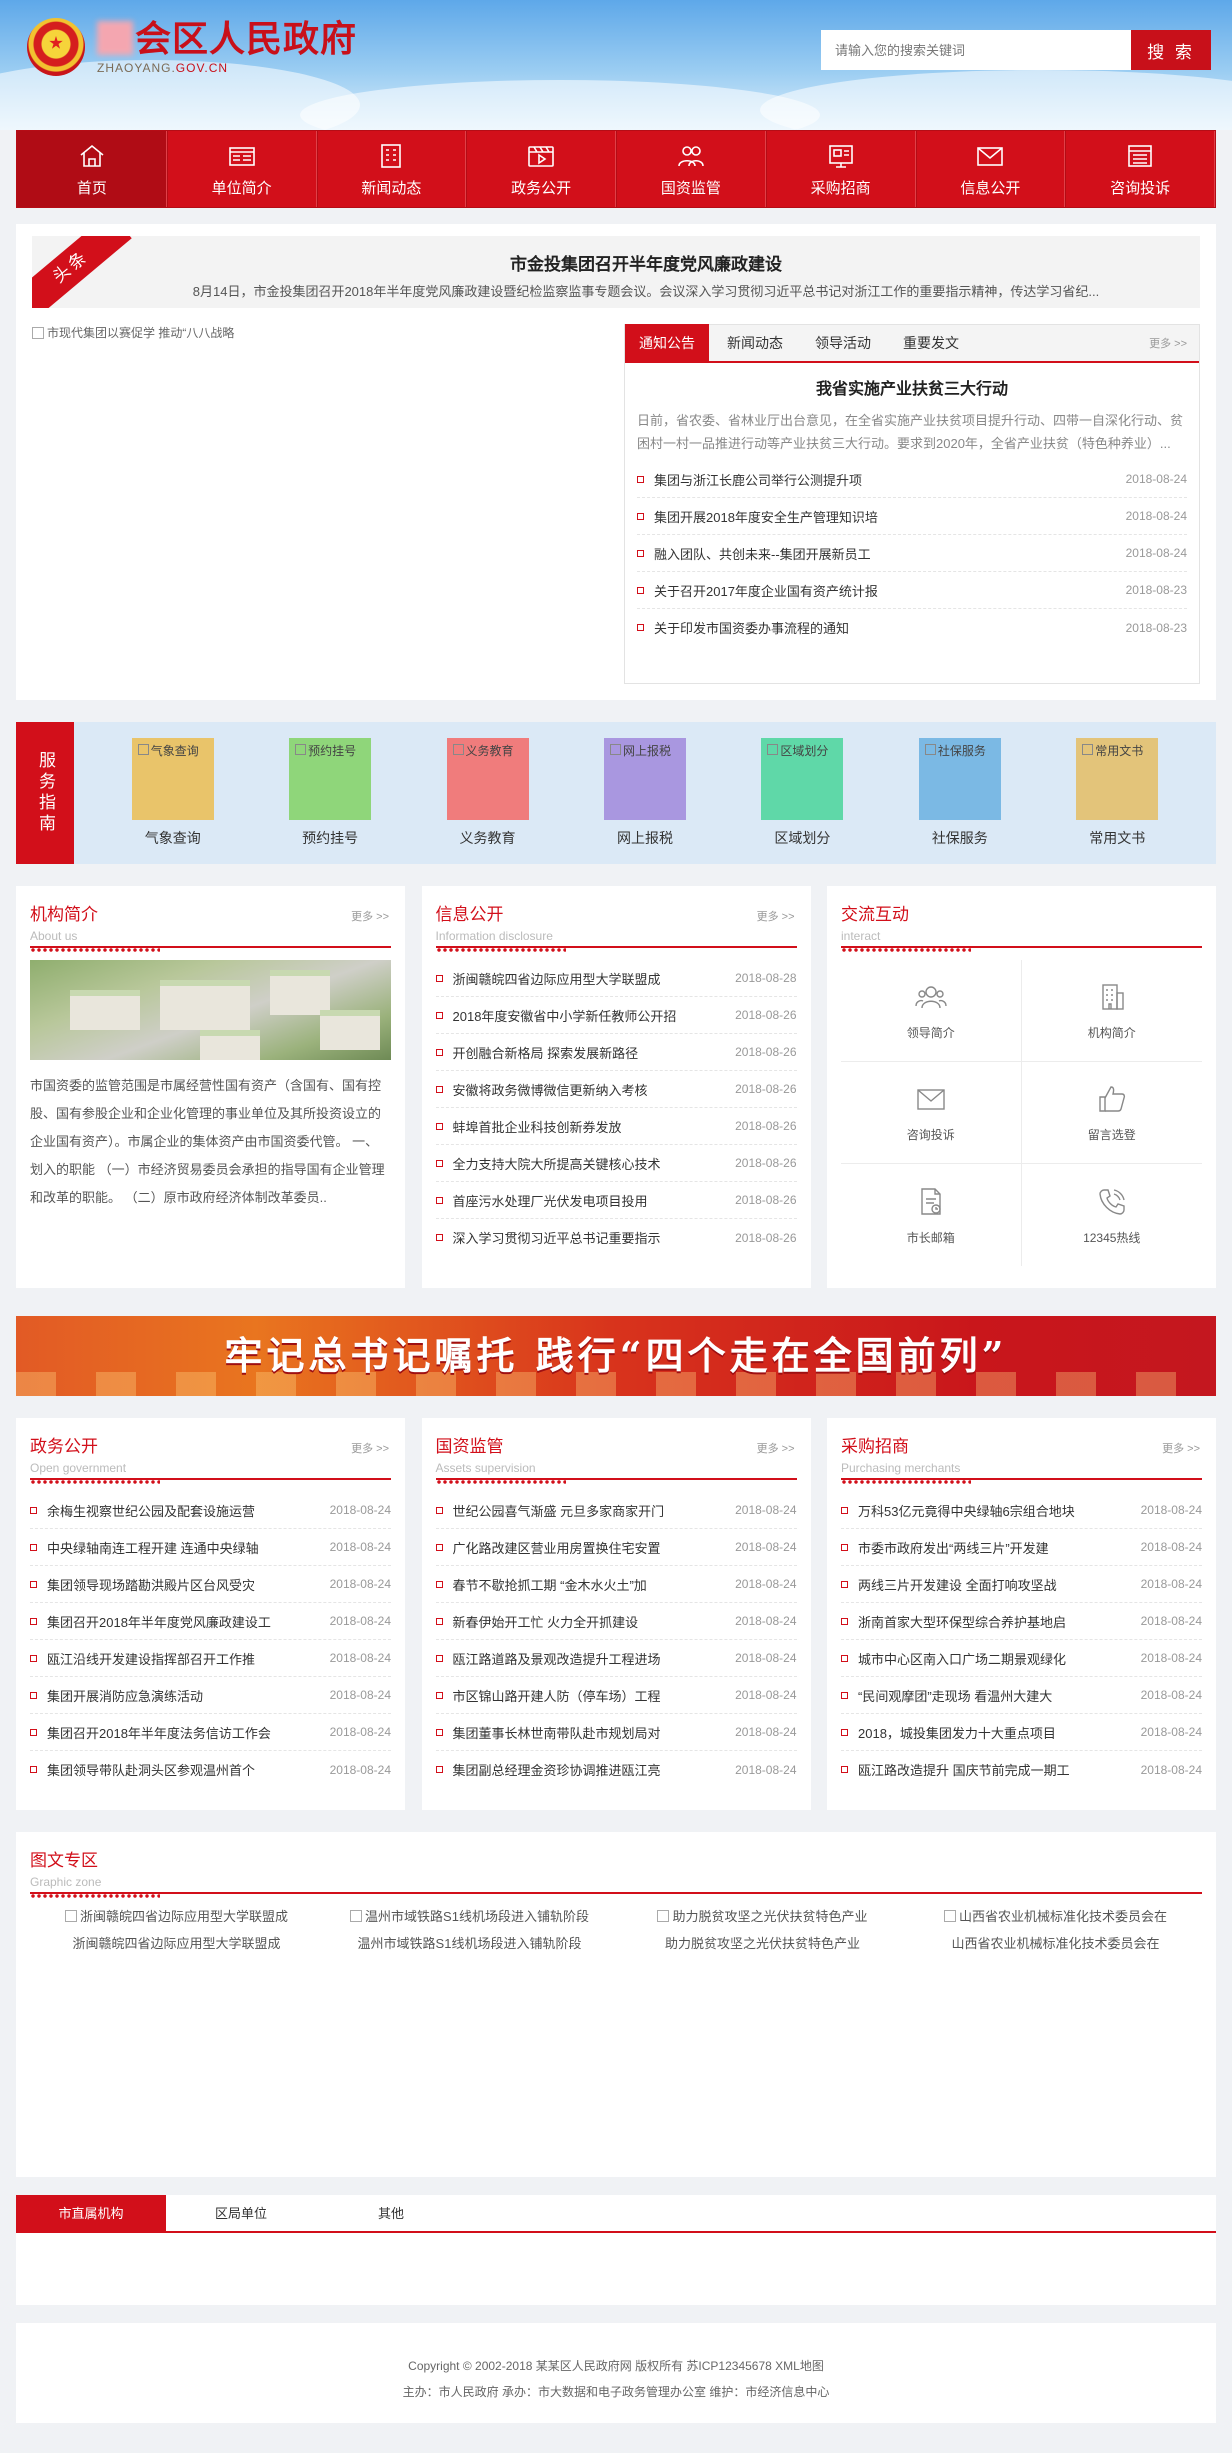 This screenshot has height=2453, width=1232. What do you see at coordinates (1117, 793) in the screenshot?
I see `service-item: 常用文书 常用文书` at bounding box center [1117, 793].